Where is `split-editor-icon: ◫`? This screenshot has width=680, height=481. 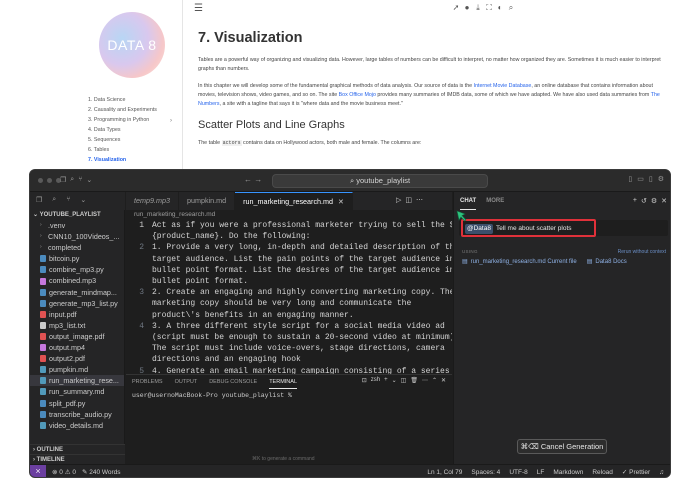 split-editor-icon: ◫ is located at coordinates (408, 200).